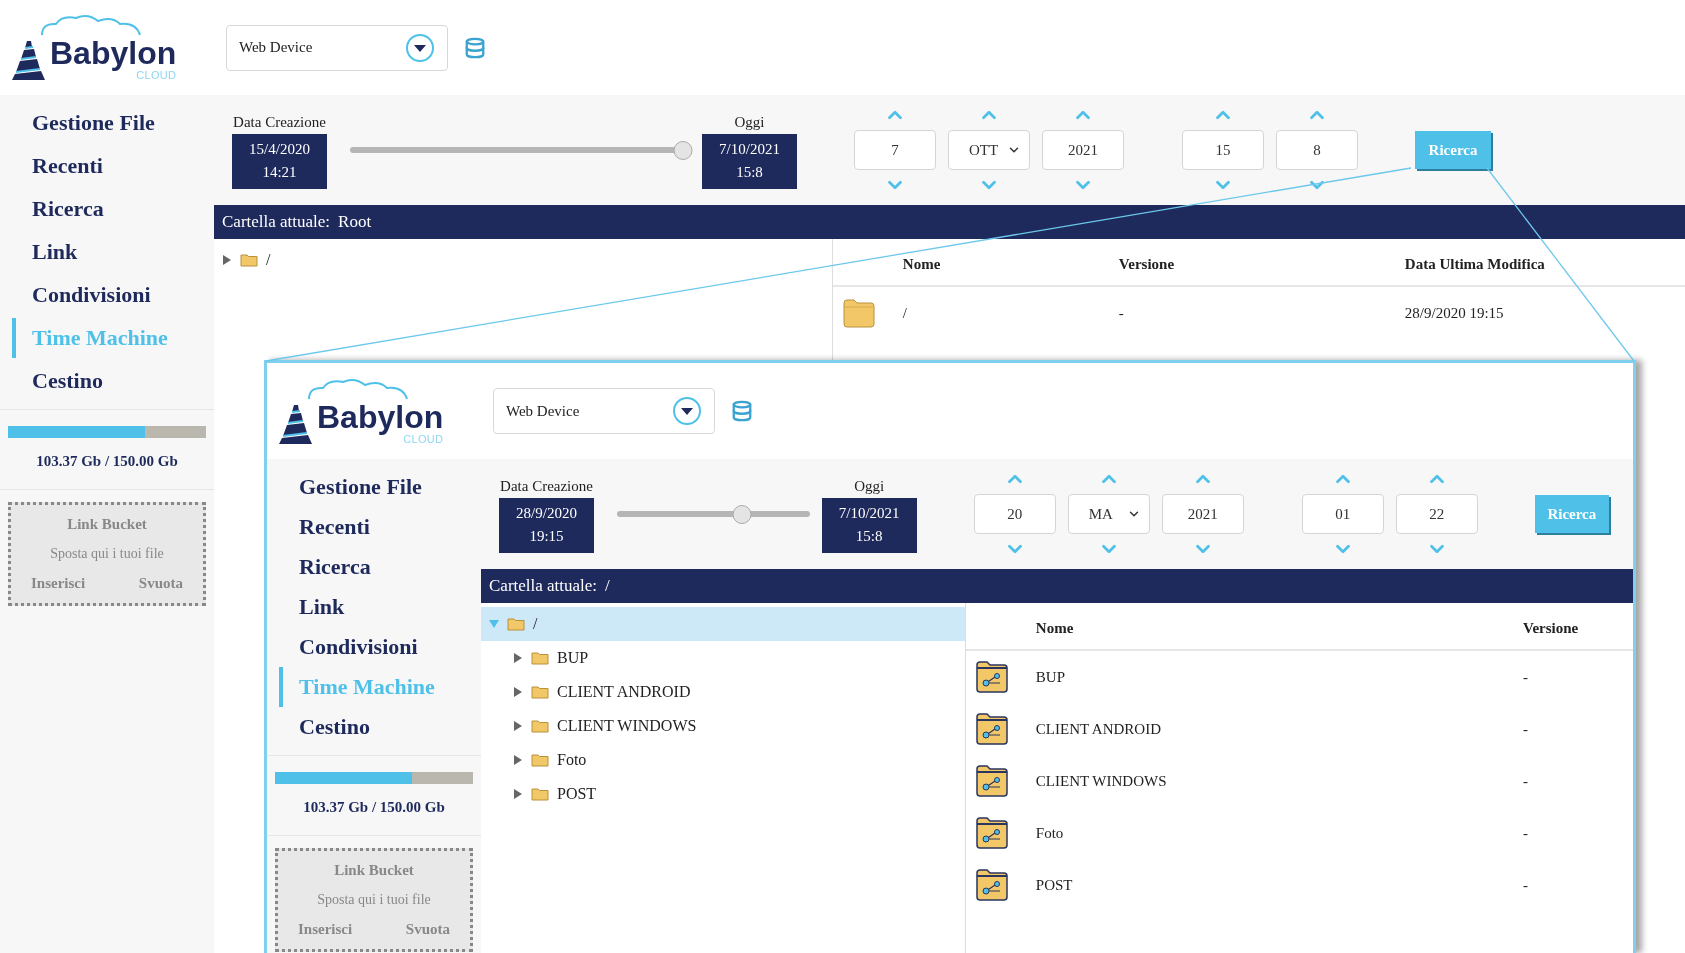 This screenshot has height=953, width=1685. I want to click on start-date: 15/4/2020, so click(279, 150).